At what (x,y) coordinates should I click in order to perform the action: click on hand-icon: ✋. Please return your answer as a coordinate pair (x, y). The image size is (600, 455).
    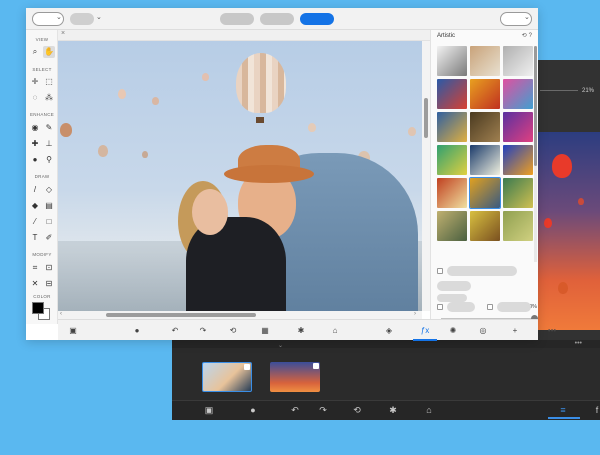
    Looking at the image, I should click on (49, 52).